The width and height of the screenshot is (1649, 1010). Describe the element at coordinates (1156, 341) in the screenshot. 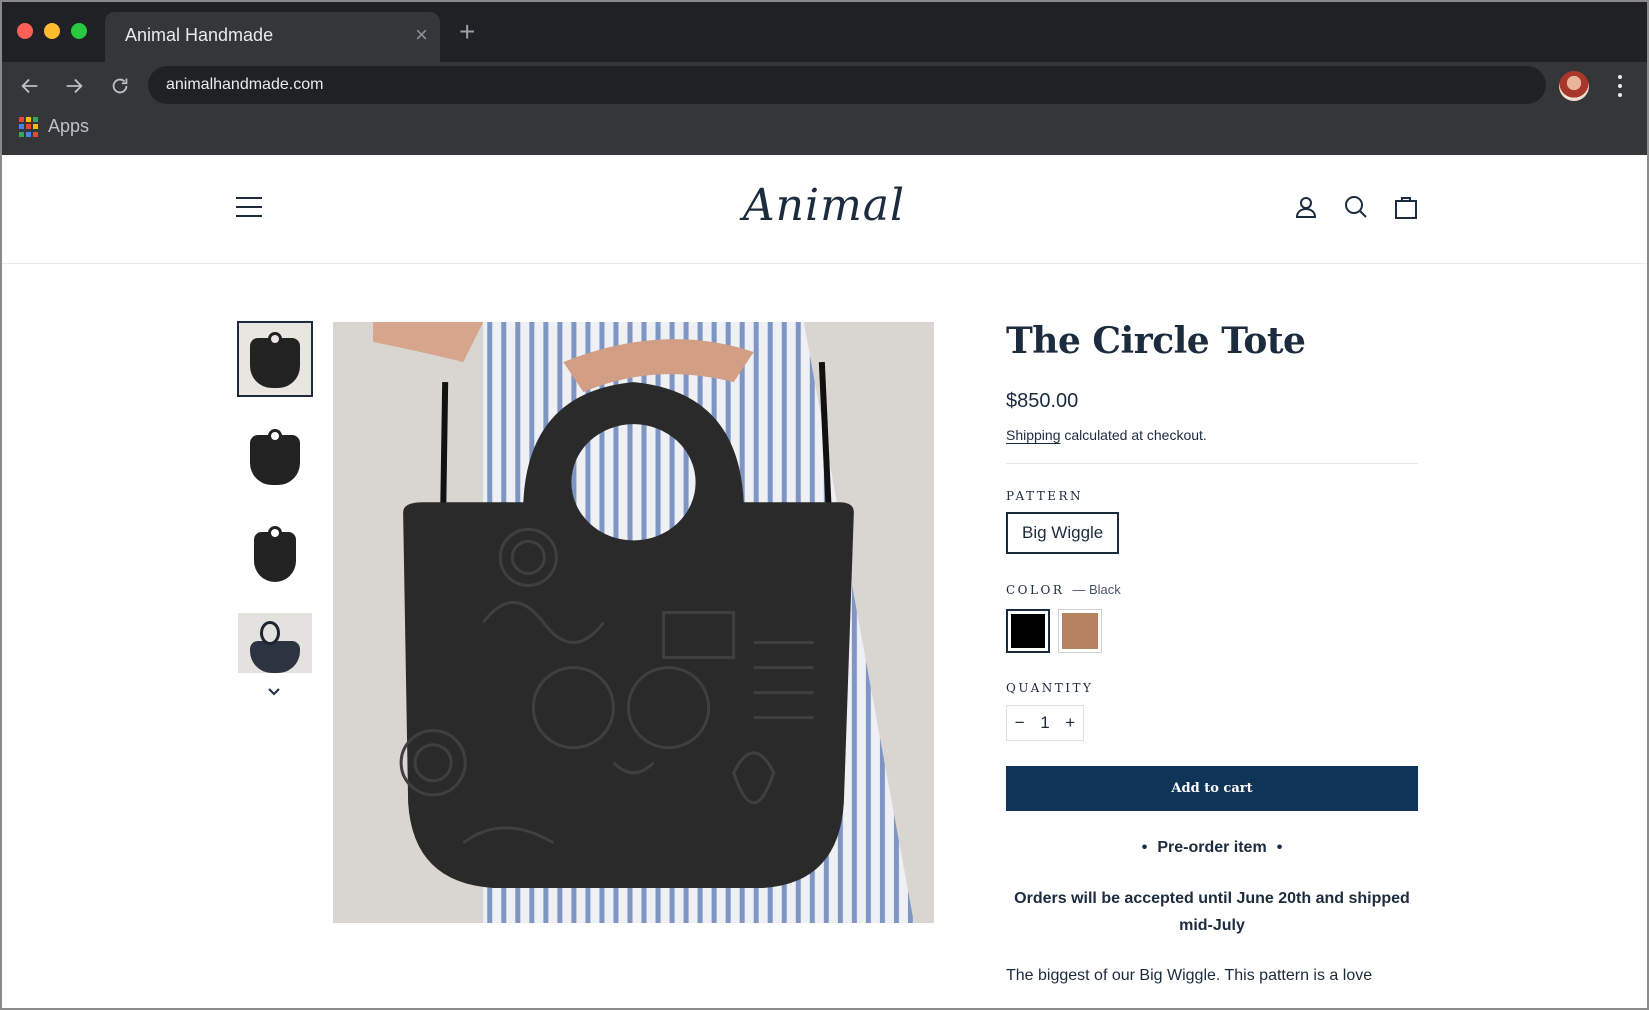

I see `product-title: The Circle Tote` at that location.